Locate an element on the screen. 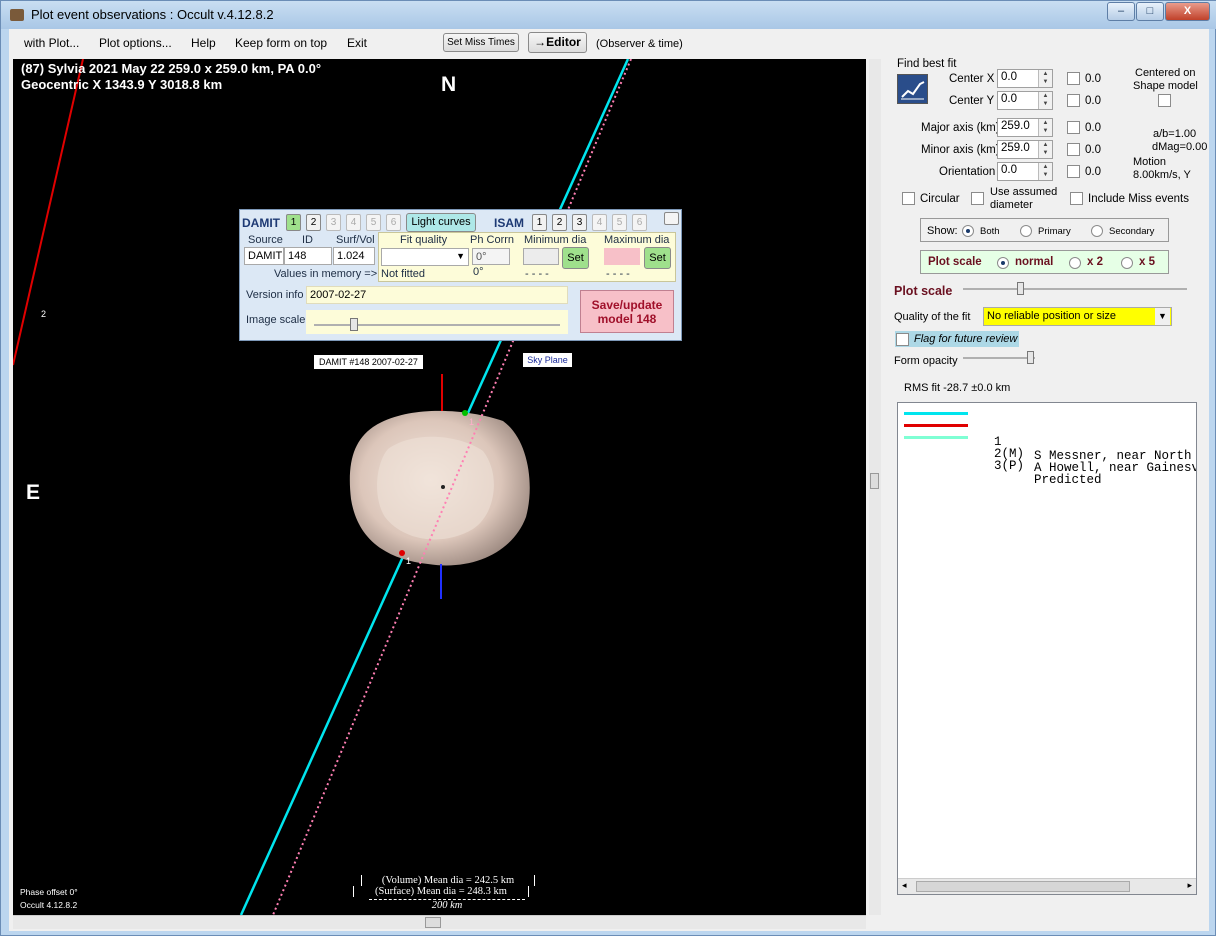  circular-checkbox is located at coordinates (908, 198).